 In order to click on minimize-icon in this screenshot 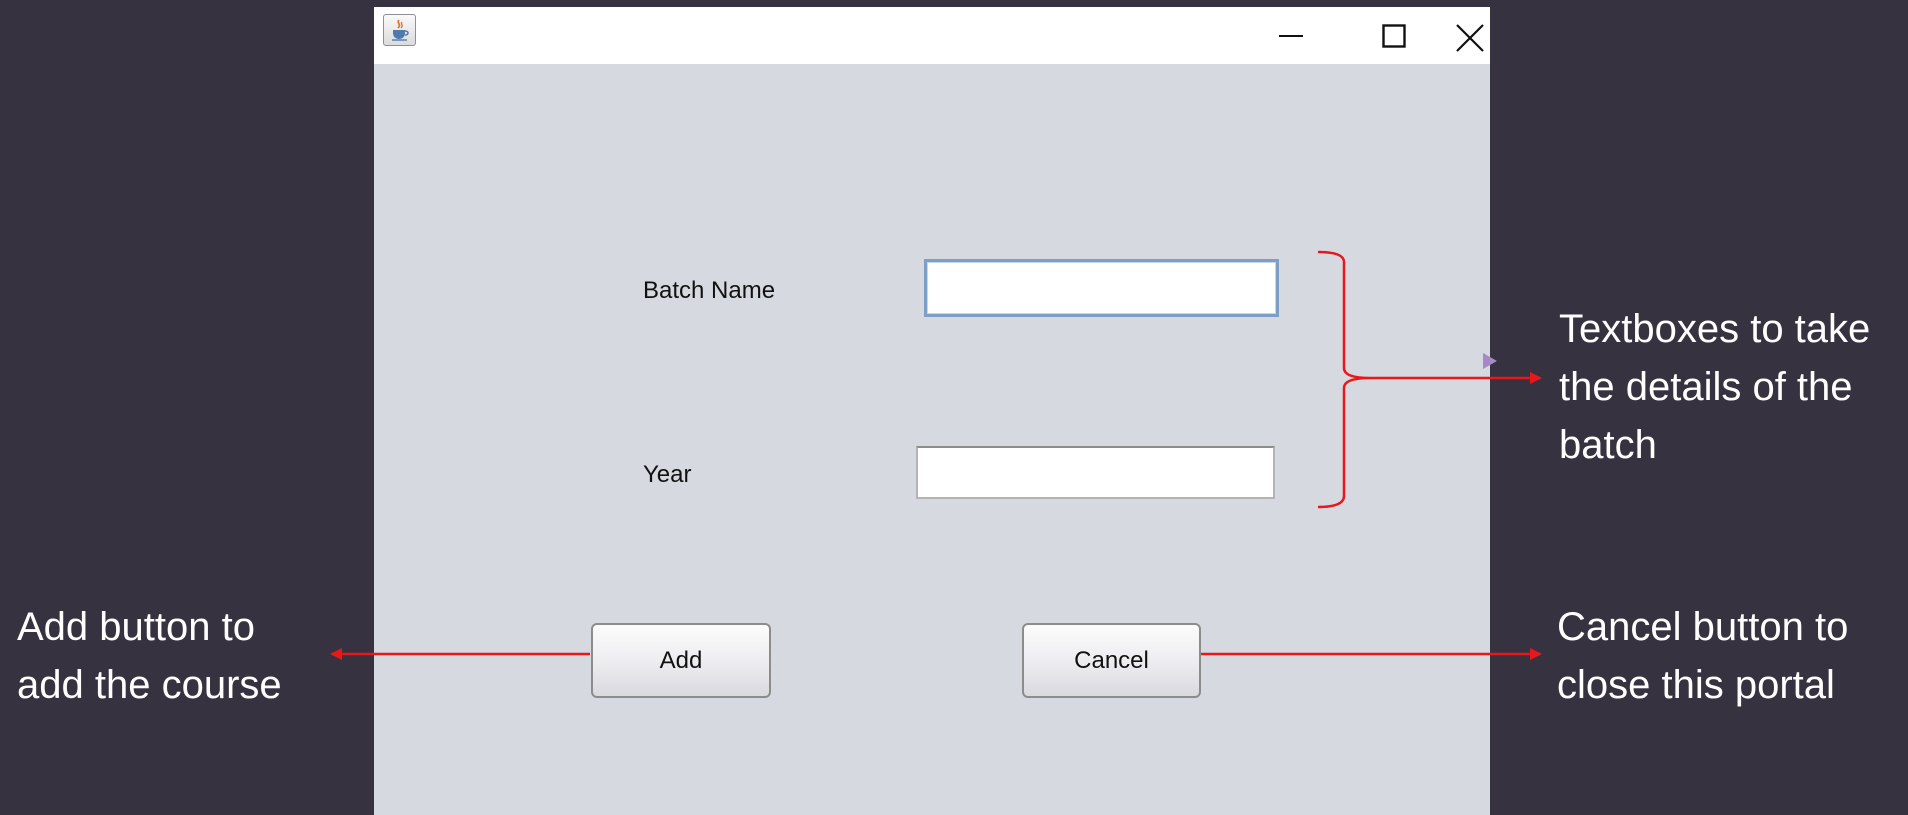, I will do `click(1291, 36)`.